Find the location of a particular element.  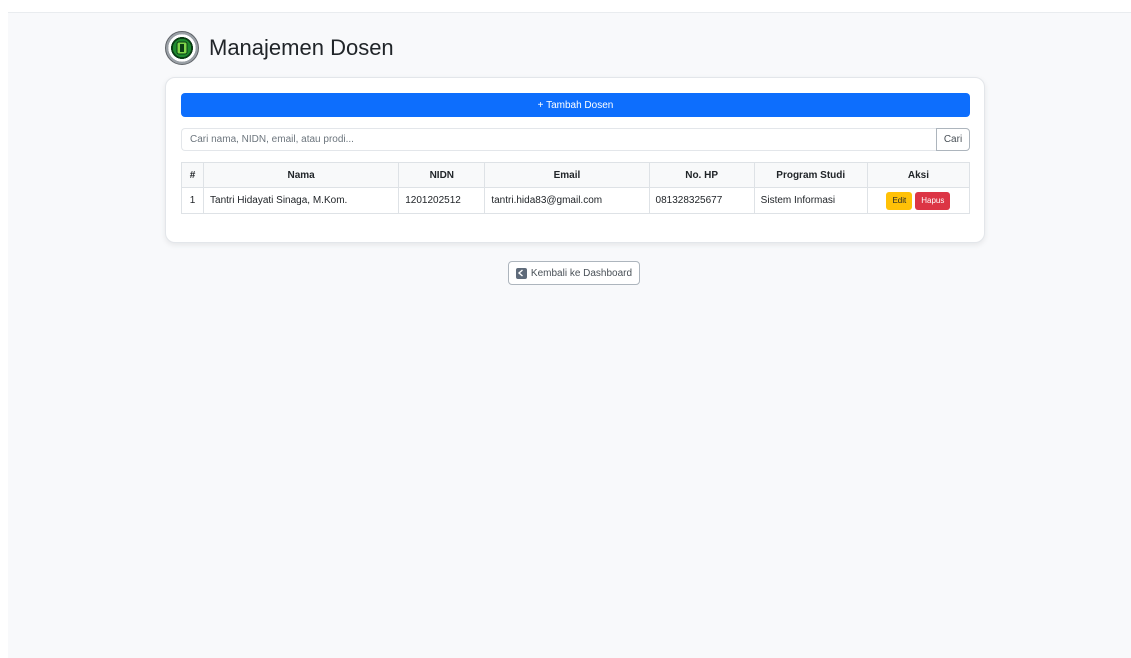

cell-aksi: Edit Hapus is located at coordinates (918, 200).